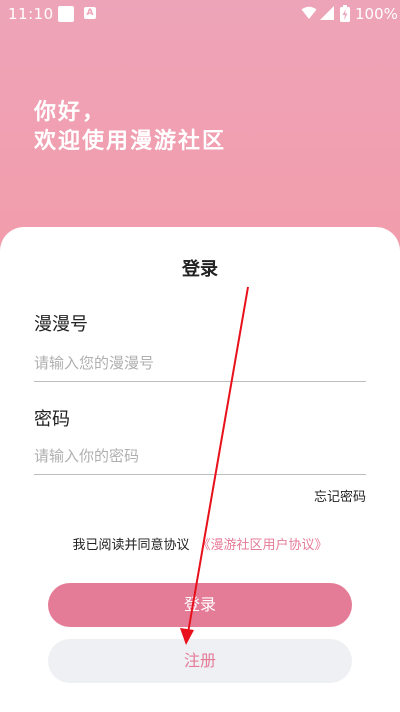 Image resolution: width=400 pixels, height=712 pixels. I want to click on login-button: 登录, so click(200, 605).